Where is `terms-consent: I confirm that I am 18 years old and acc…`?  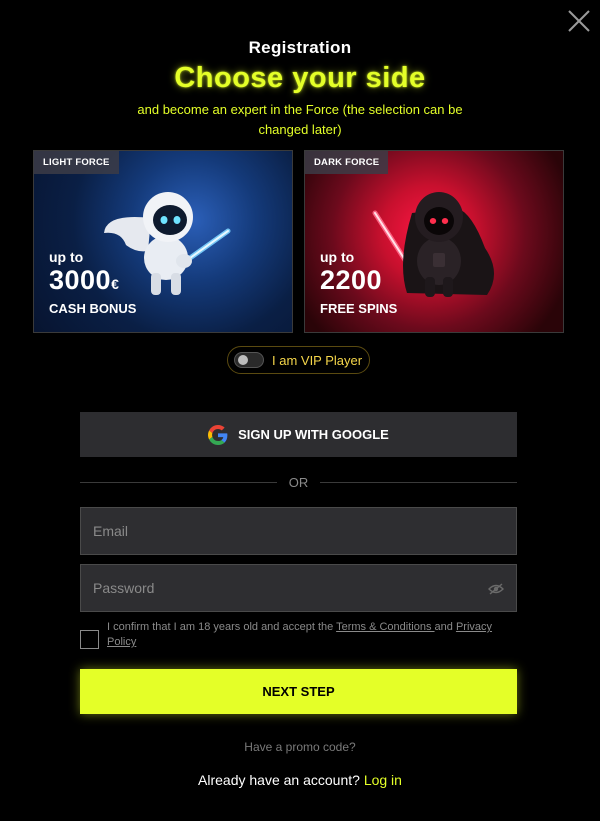
terms-consent: I confirm that I am 18 years old and acc… is located at coordinates (298, 635).